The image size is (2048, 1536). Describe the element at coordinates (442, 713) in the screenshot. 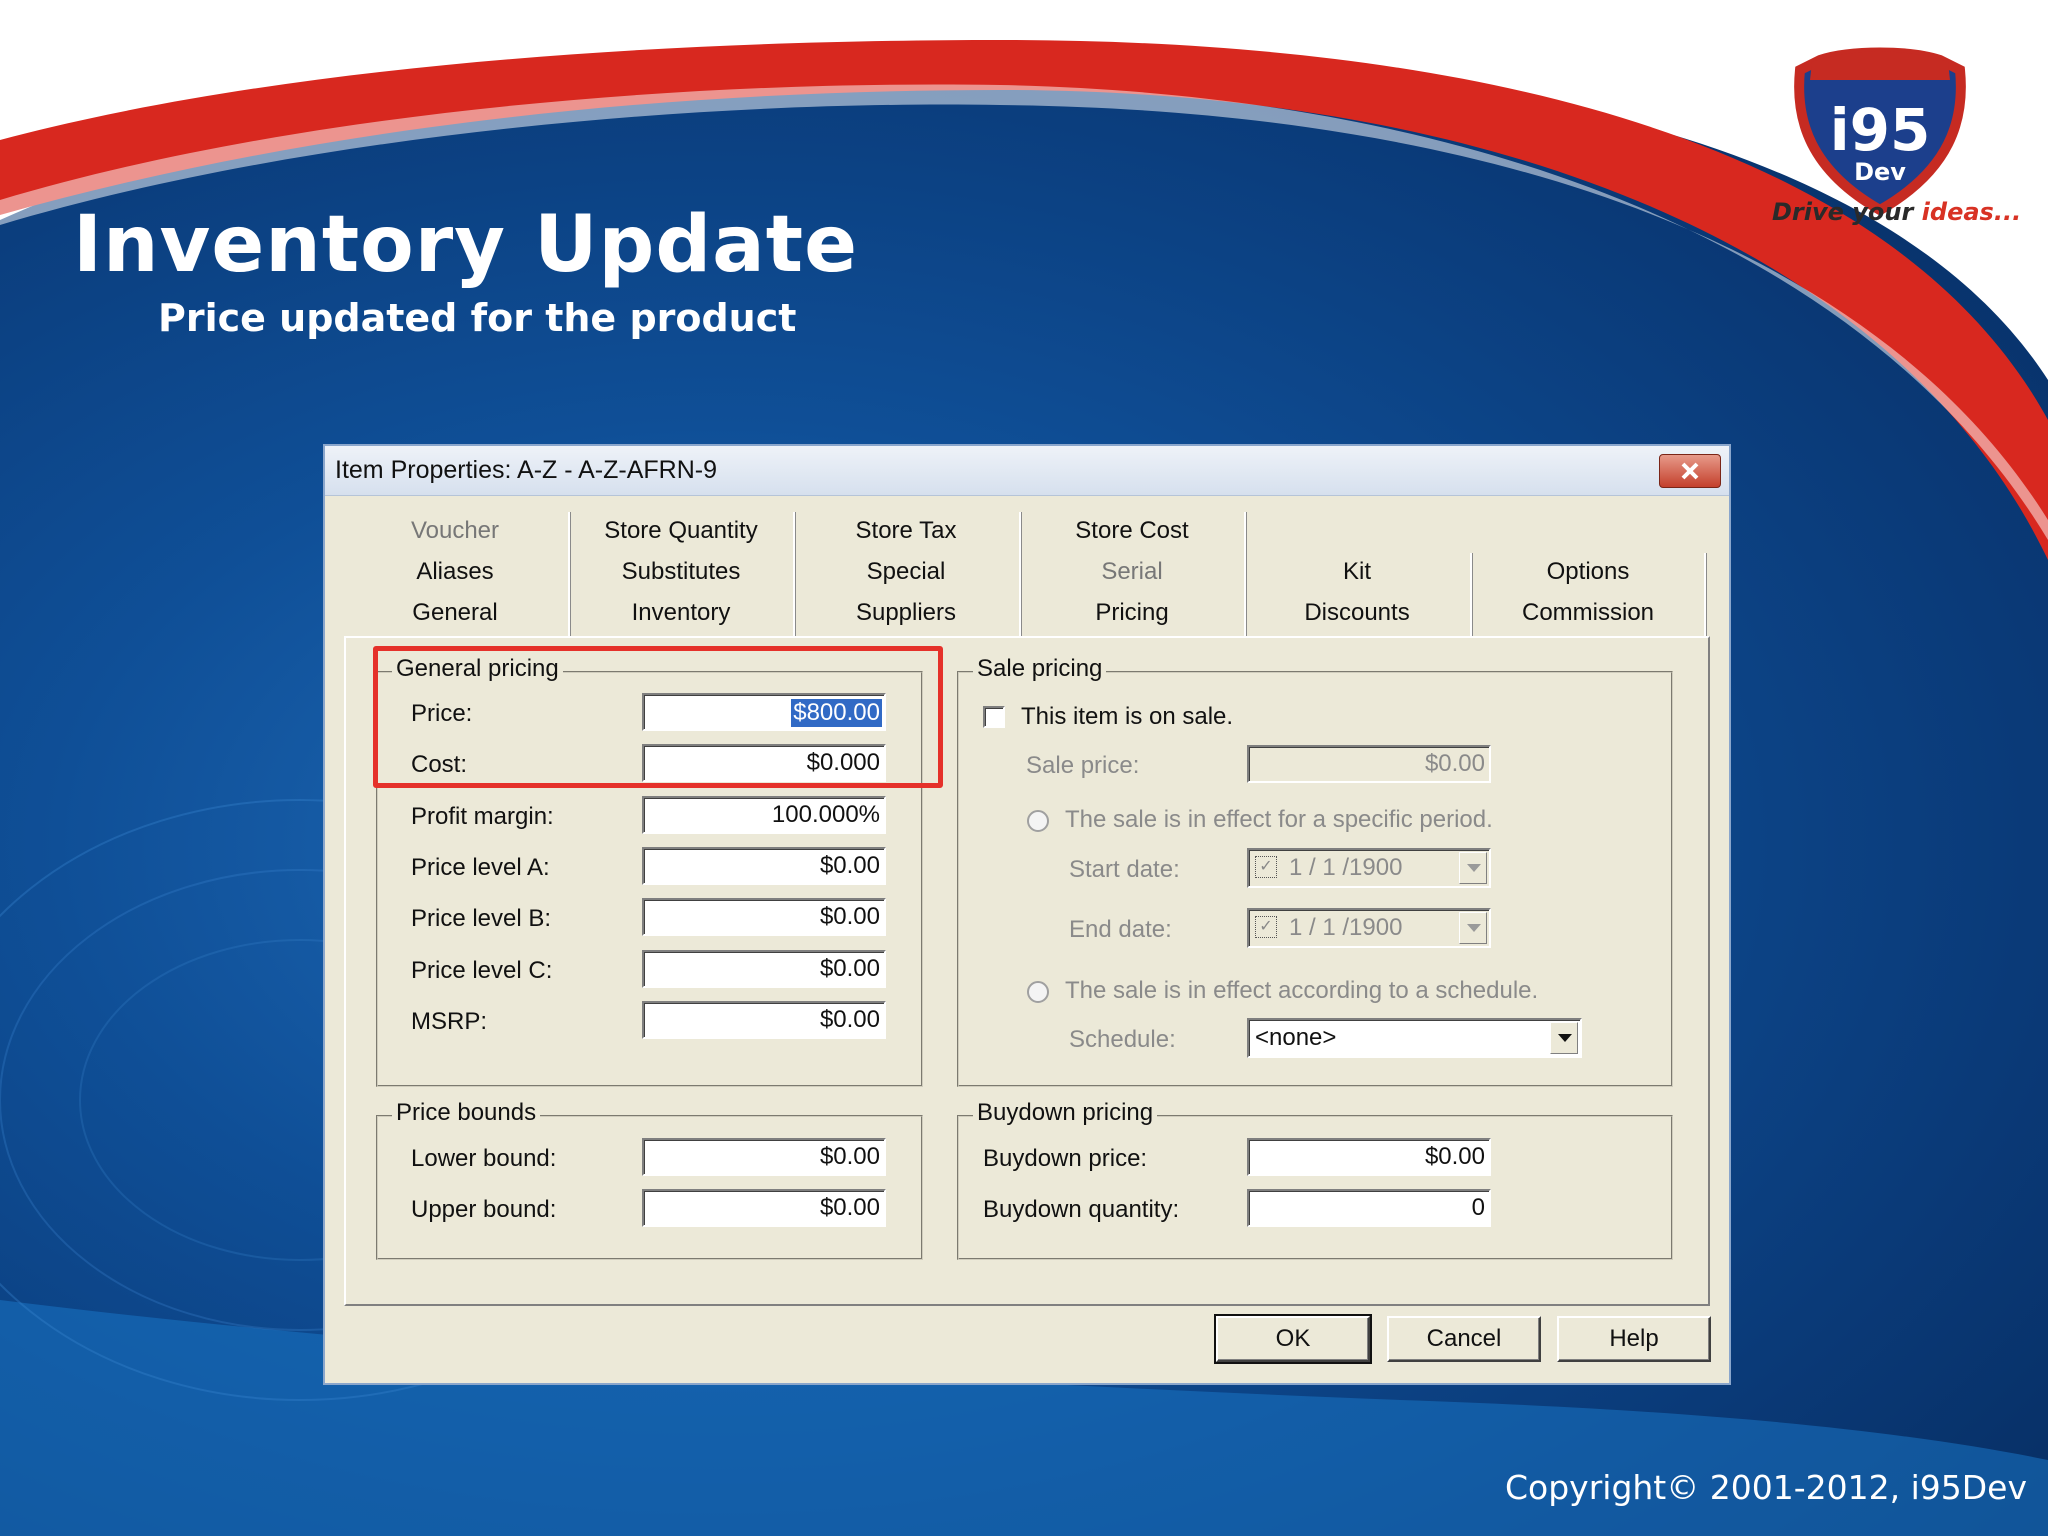

I see `price-label: Price:` at that location.